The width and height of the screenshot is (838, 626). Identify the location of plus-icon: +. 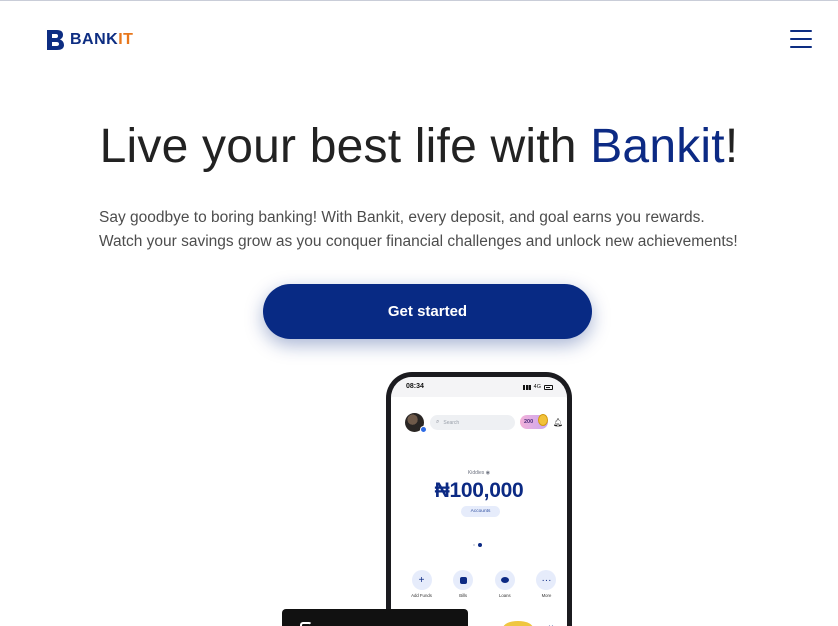
(421, 580).